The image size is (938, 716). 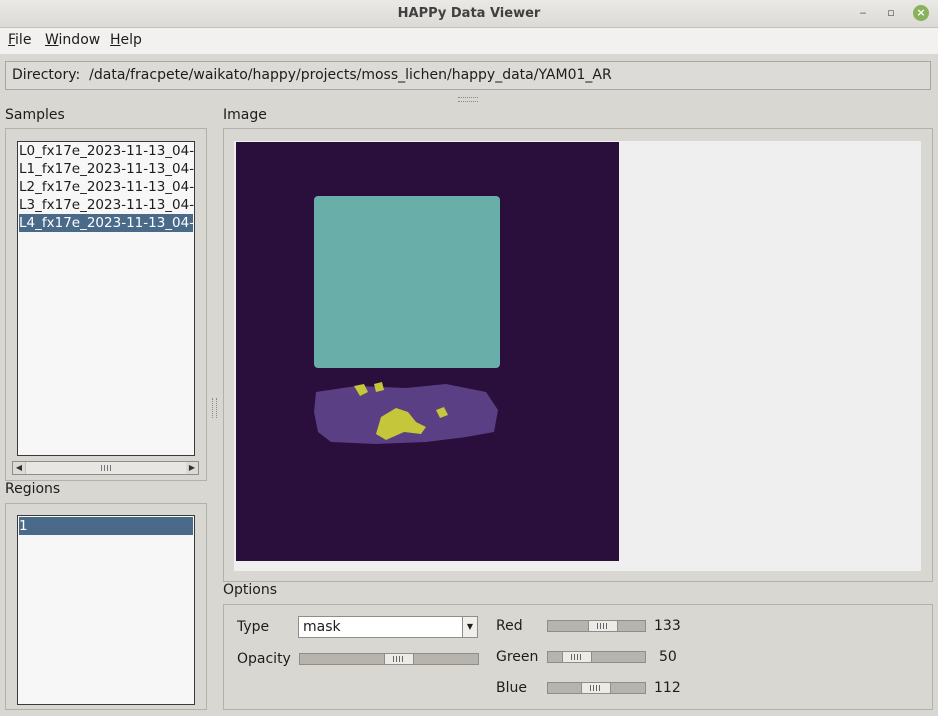 What do you see at coordinates (106, 526) in the screenshot?
I see `region-item-selected: 1` at bounding box center [106, 526].